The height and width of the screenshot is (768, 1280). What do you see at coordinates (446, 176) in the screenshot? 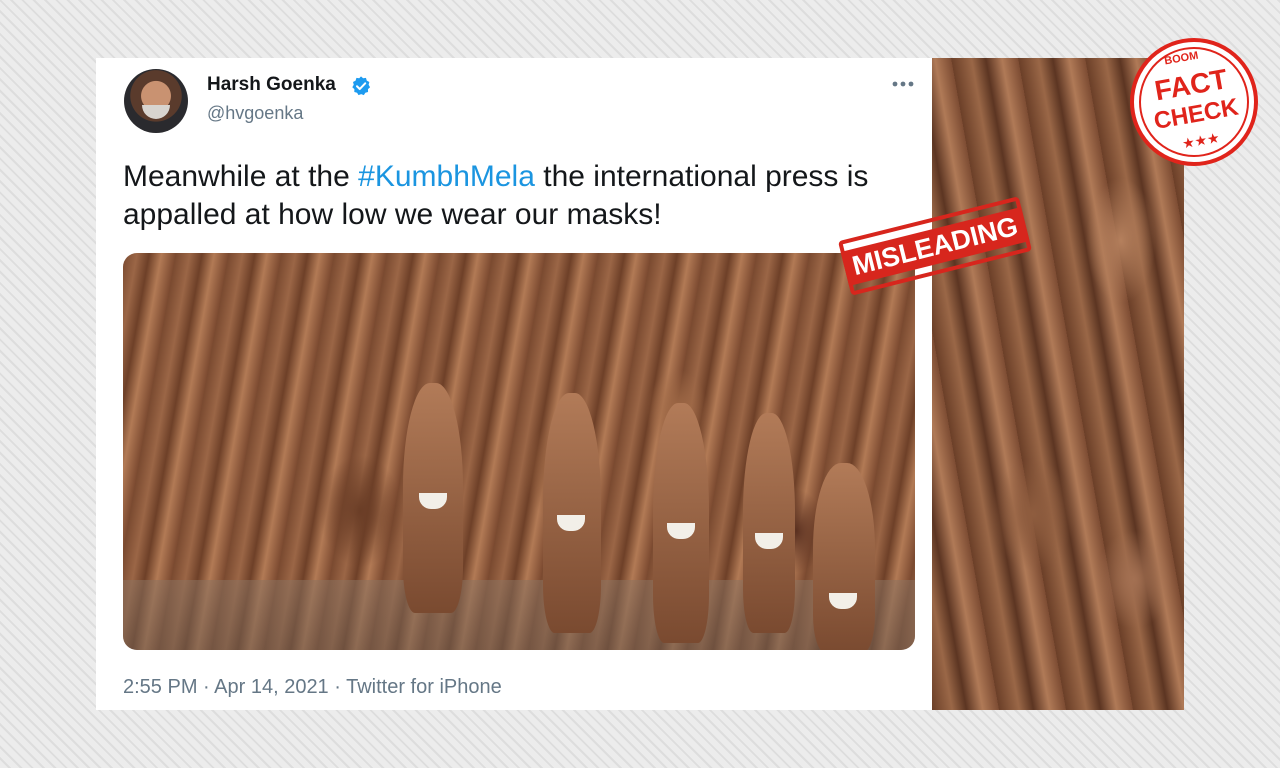
I see `hashtag-link: #KumbhMela` at bounding box center [446, 176].